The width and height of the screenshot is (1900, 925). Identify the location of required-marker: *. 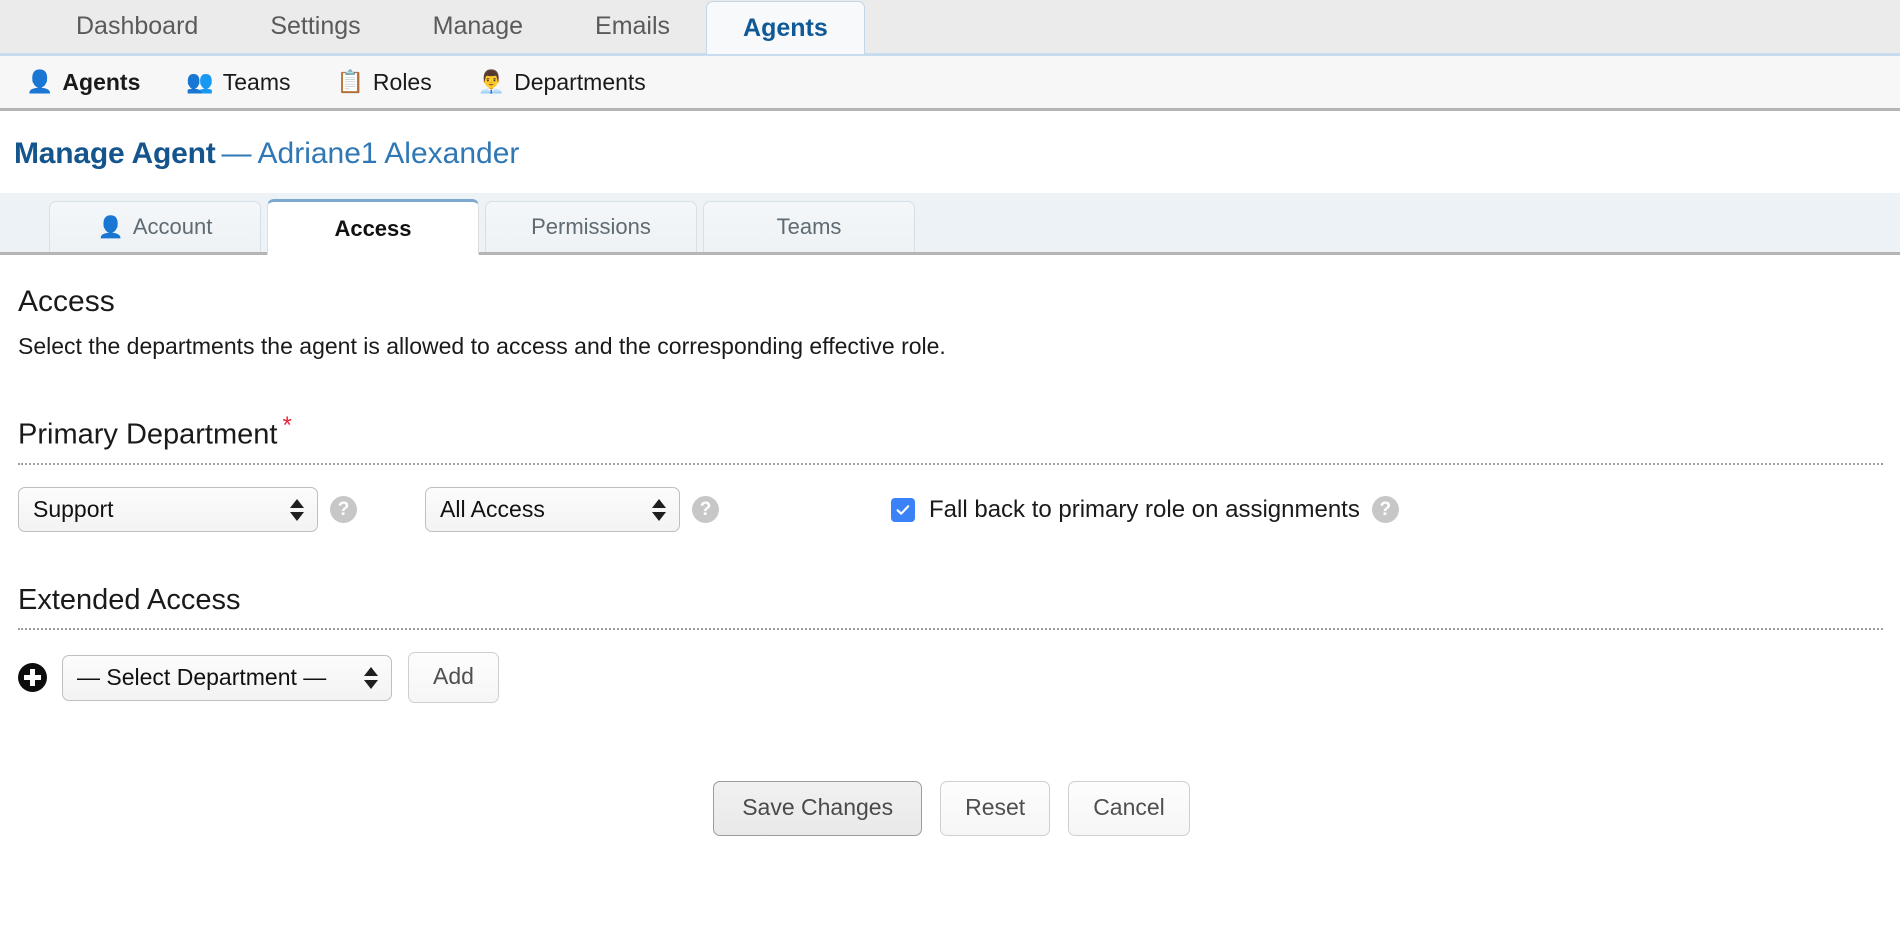
(287, 425).